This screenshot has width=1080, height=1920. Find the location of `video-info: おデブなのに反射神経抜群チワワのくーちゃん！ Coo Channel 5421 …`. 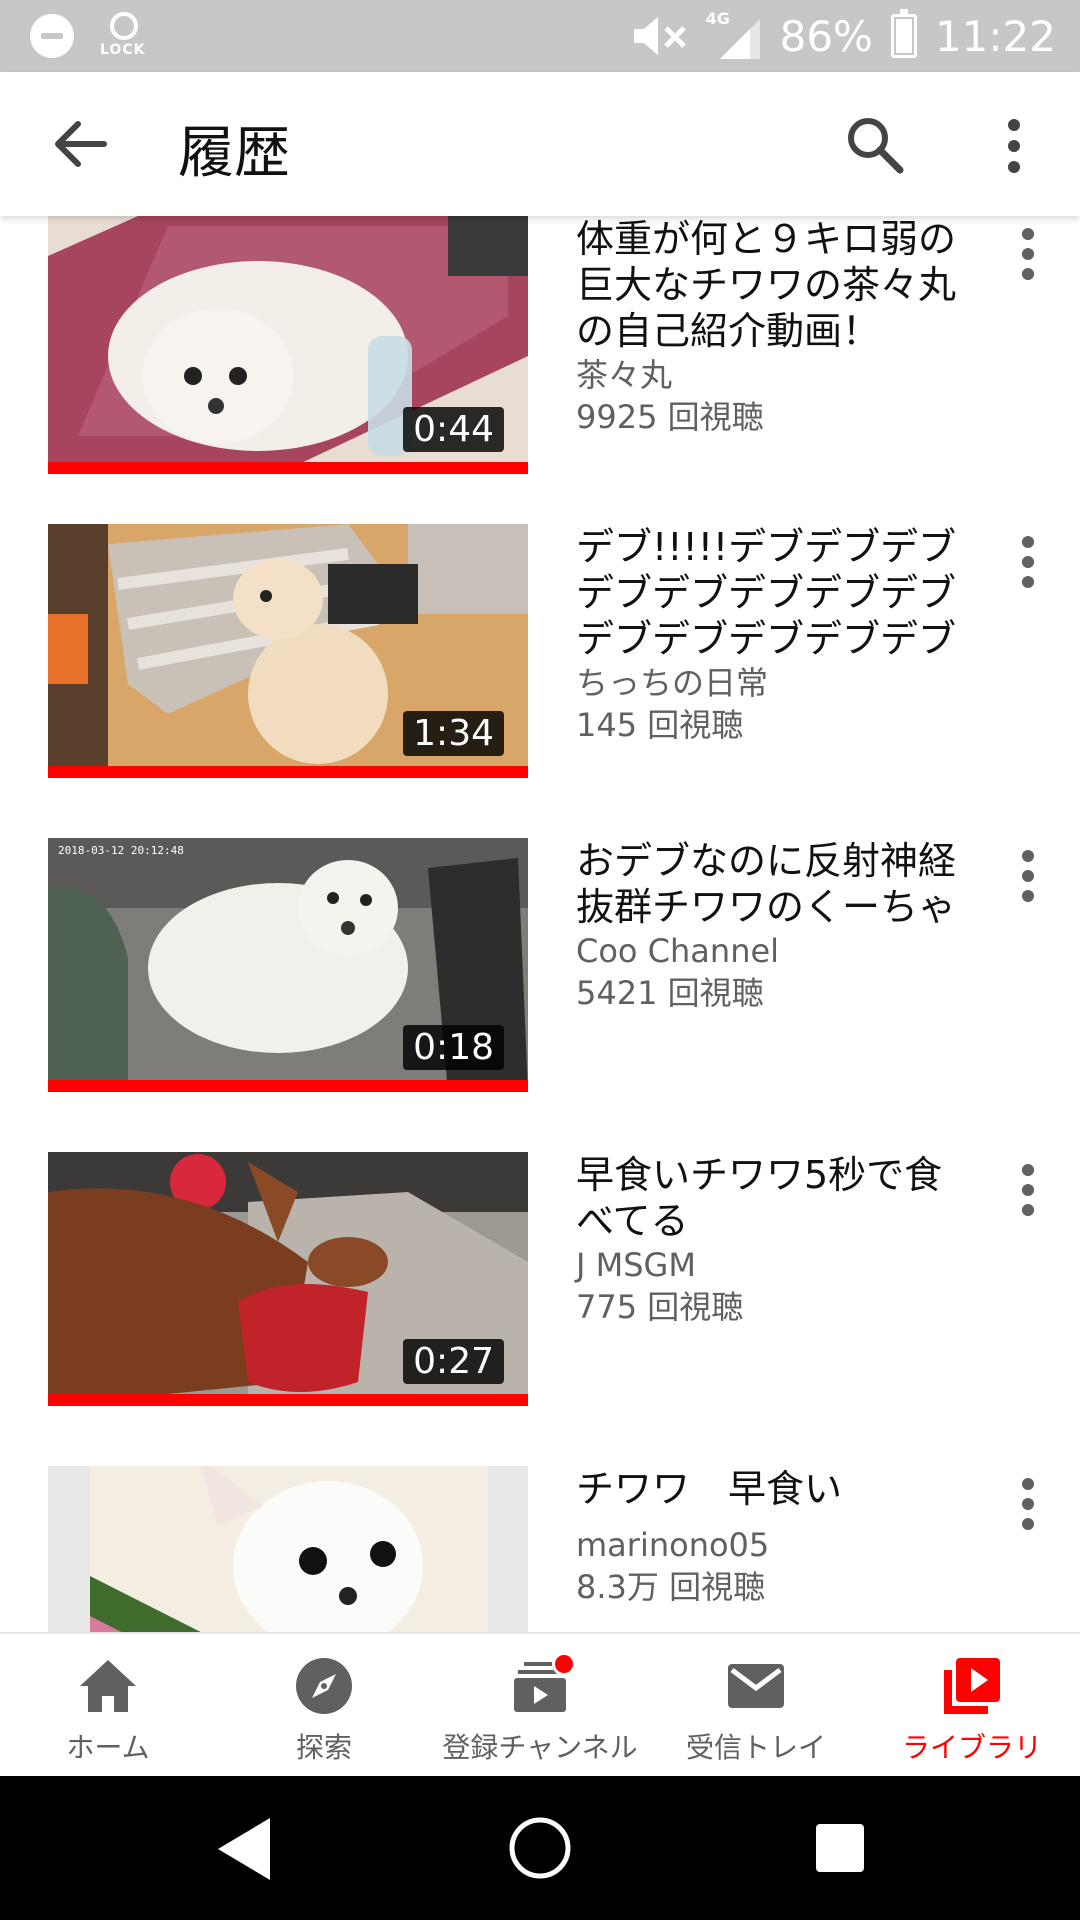

video-info: おデブなのに反射神経抜群チワワのくーちゃん！ Coo Channel 5421 … is located at coordinates (774, 926).